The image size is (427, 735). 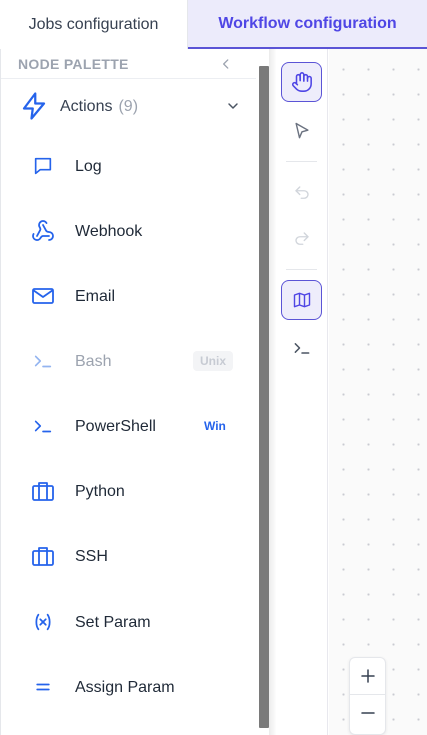 I want to click on os-badge: Unix, so click(x=213, y=361).